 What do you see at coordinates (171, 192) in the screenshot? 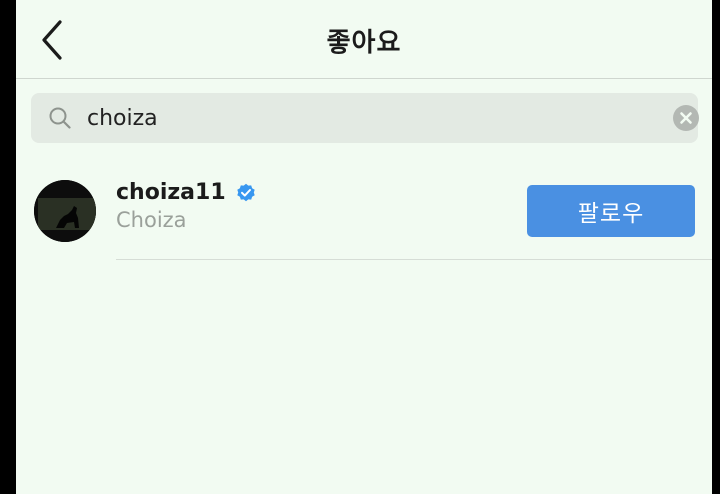
I see `username-text: choiza11` at bounding box center [171, 192].